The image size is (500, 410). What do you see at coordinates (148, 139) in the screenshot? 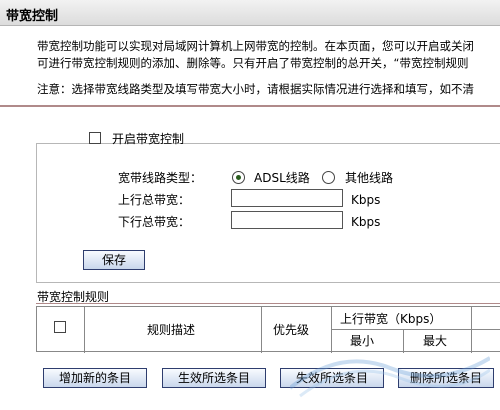
I see `enable-bandwidth-label: 开启带宽控制` at bounding box center [148, 139].